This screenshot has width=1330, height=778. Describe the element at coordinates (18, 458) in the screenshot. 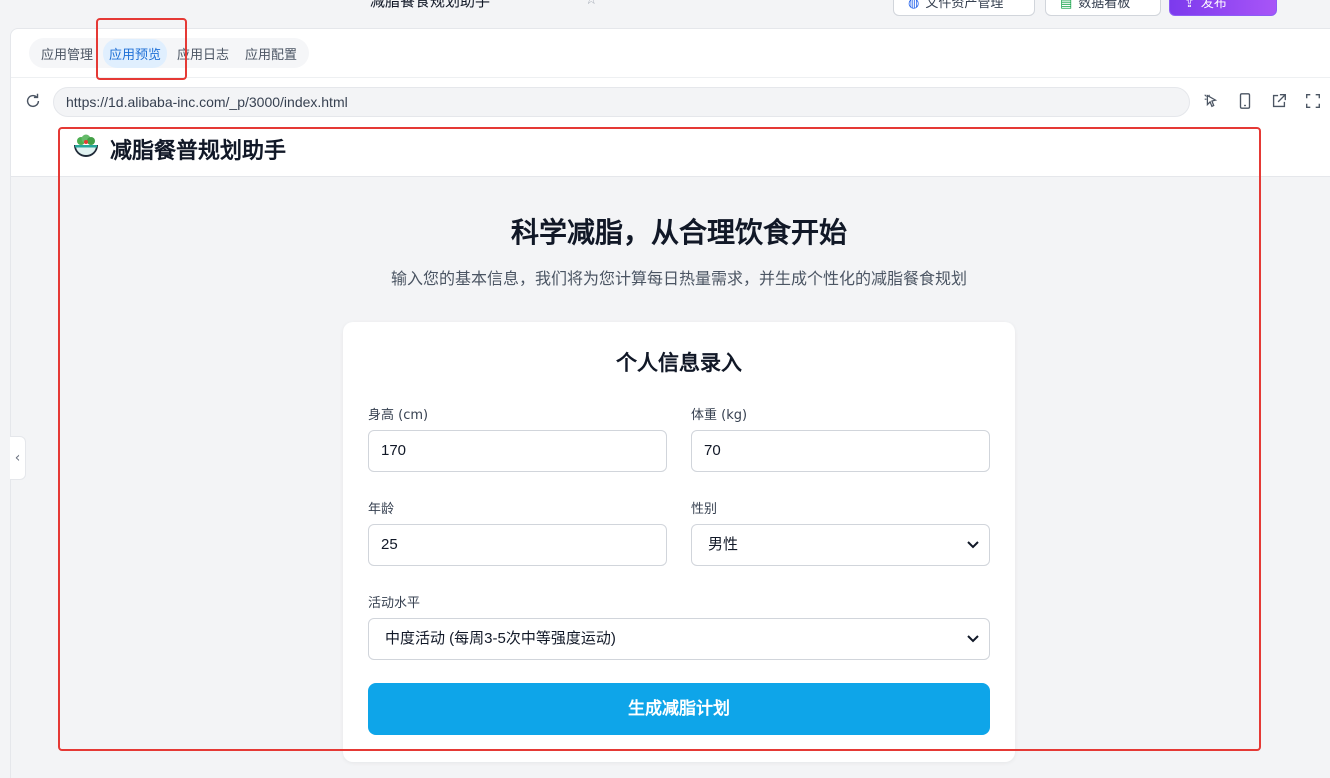

I see `chevron-left-icon: ‹` at that location.